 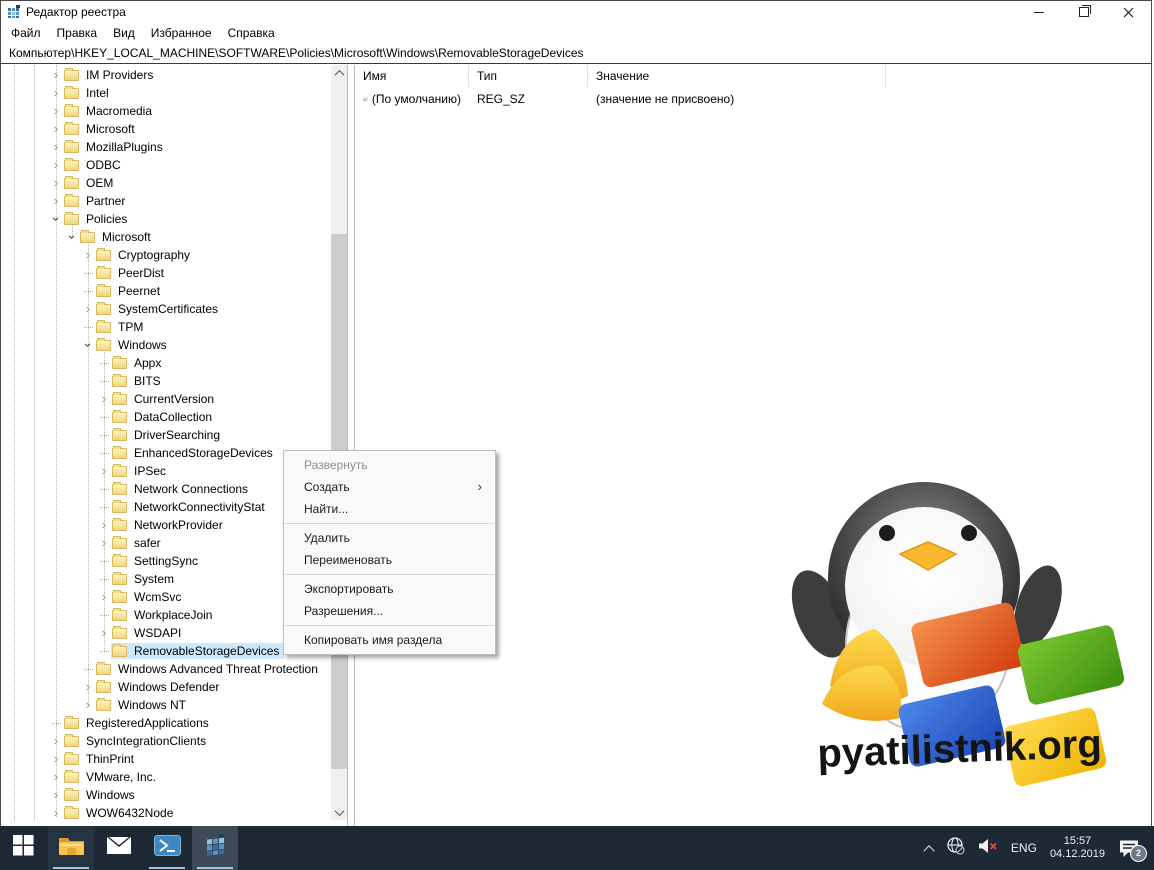 What do you see at coordinates (166, 543) in the screenshot?
I see `tree-item-safer: › safer` at bounding box center [166, 543].